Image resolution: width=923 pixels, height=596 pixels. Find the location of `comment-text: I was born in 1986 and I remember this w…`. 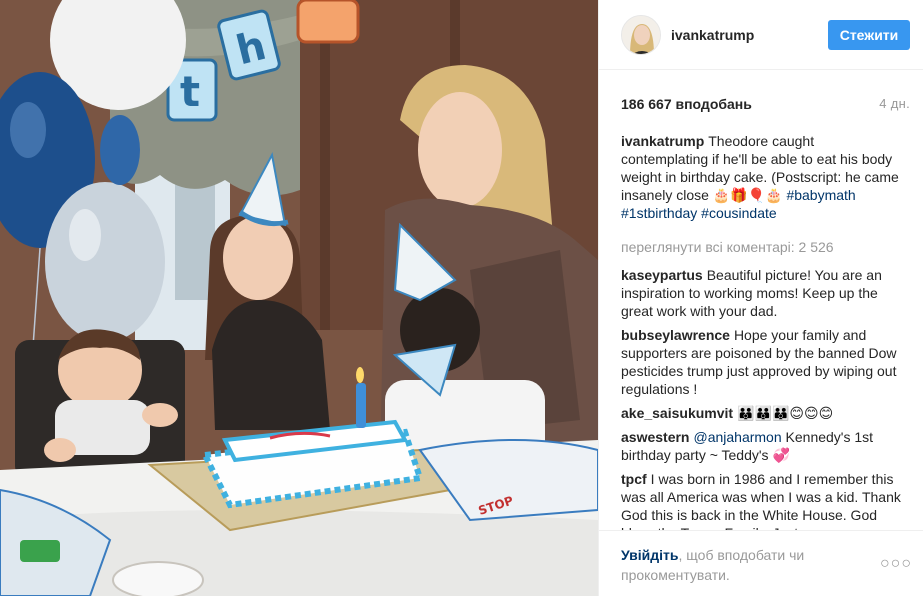

comment-text: I was born in 1986 and I remember this w… is located at coordinates (761, 500).